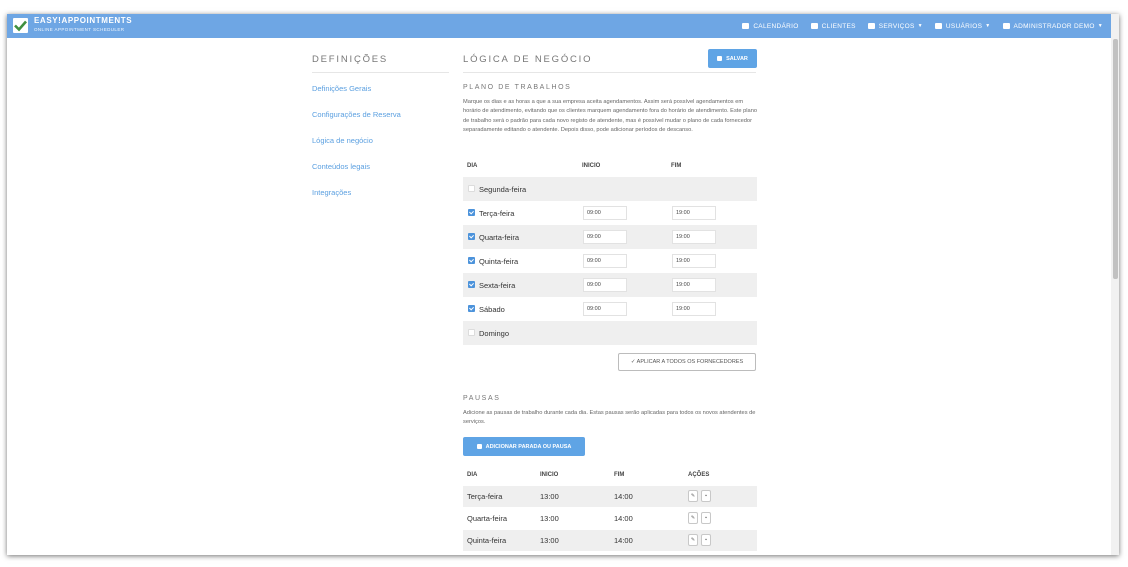  Describe the element at coordinates (1006, 26) in the screenshot. I see `user-icon` at that location.